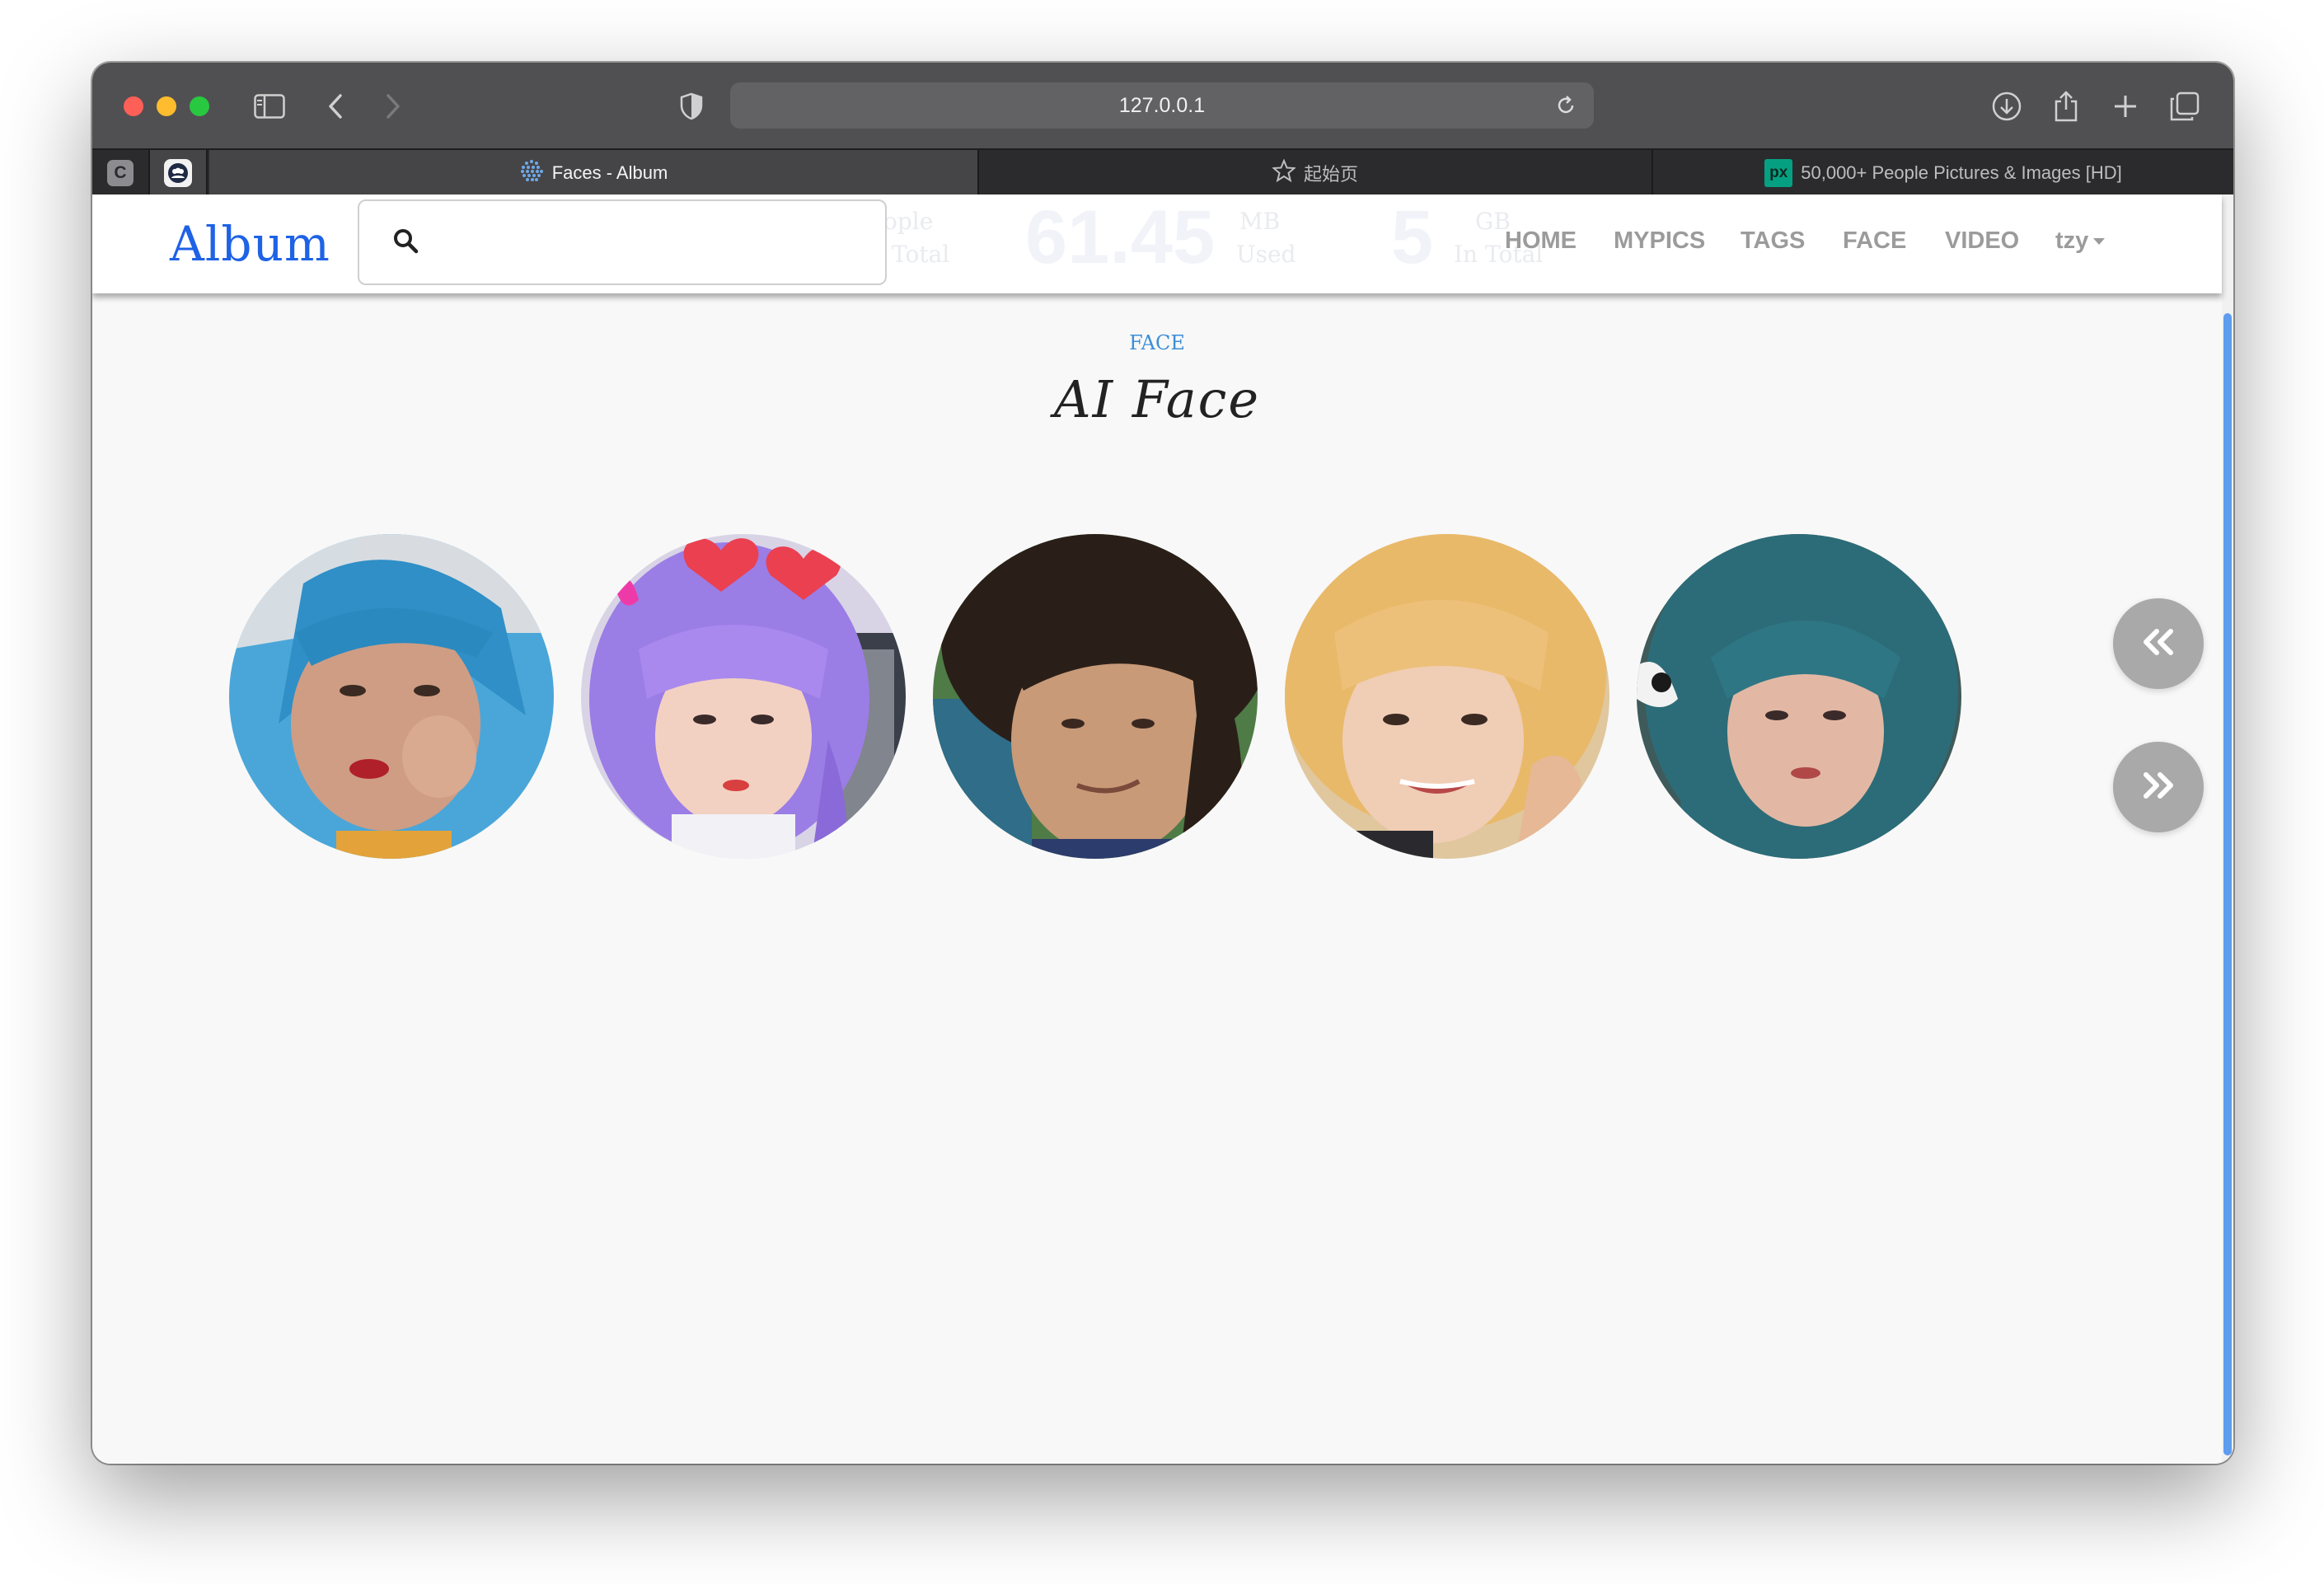 Image resolution: width=2324 pixels, height=1584 pixels. I want to click on privacy-shield-icon, so click(691, 106).